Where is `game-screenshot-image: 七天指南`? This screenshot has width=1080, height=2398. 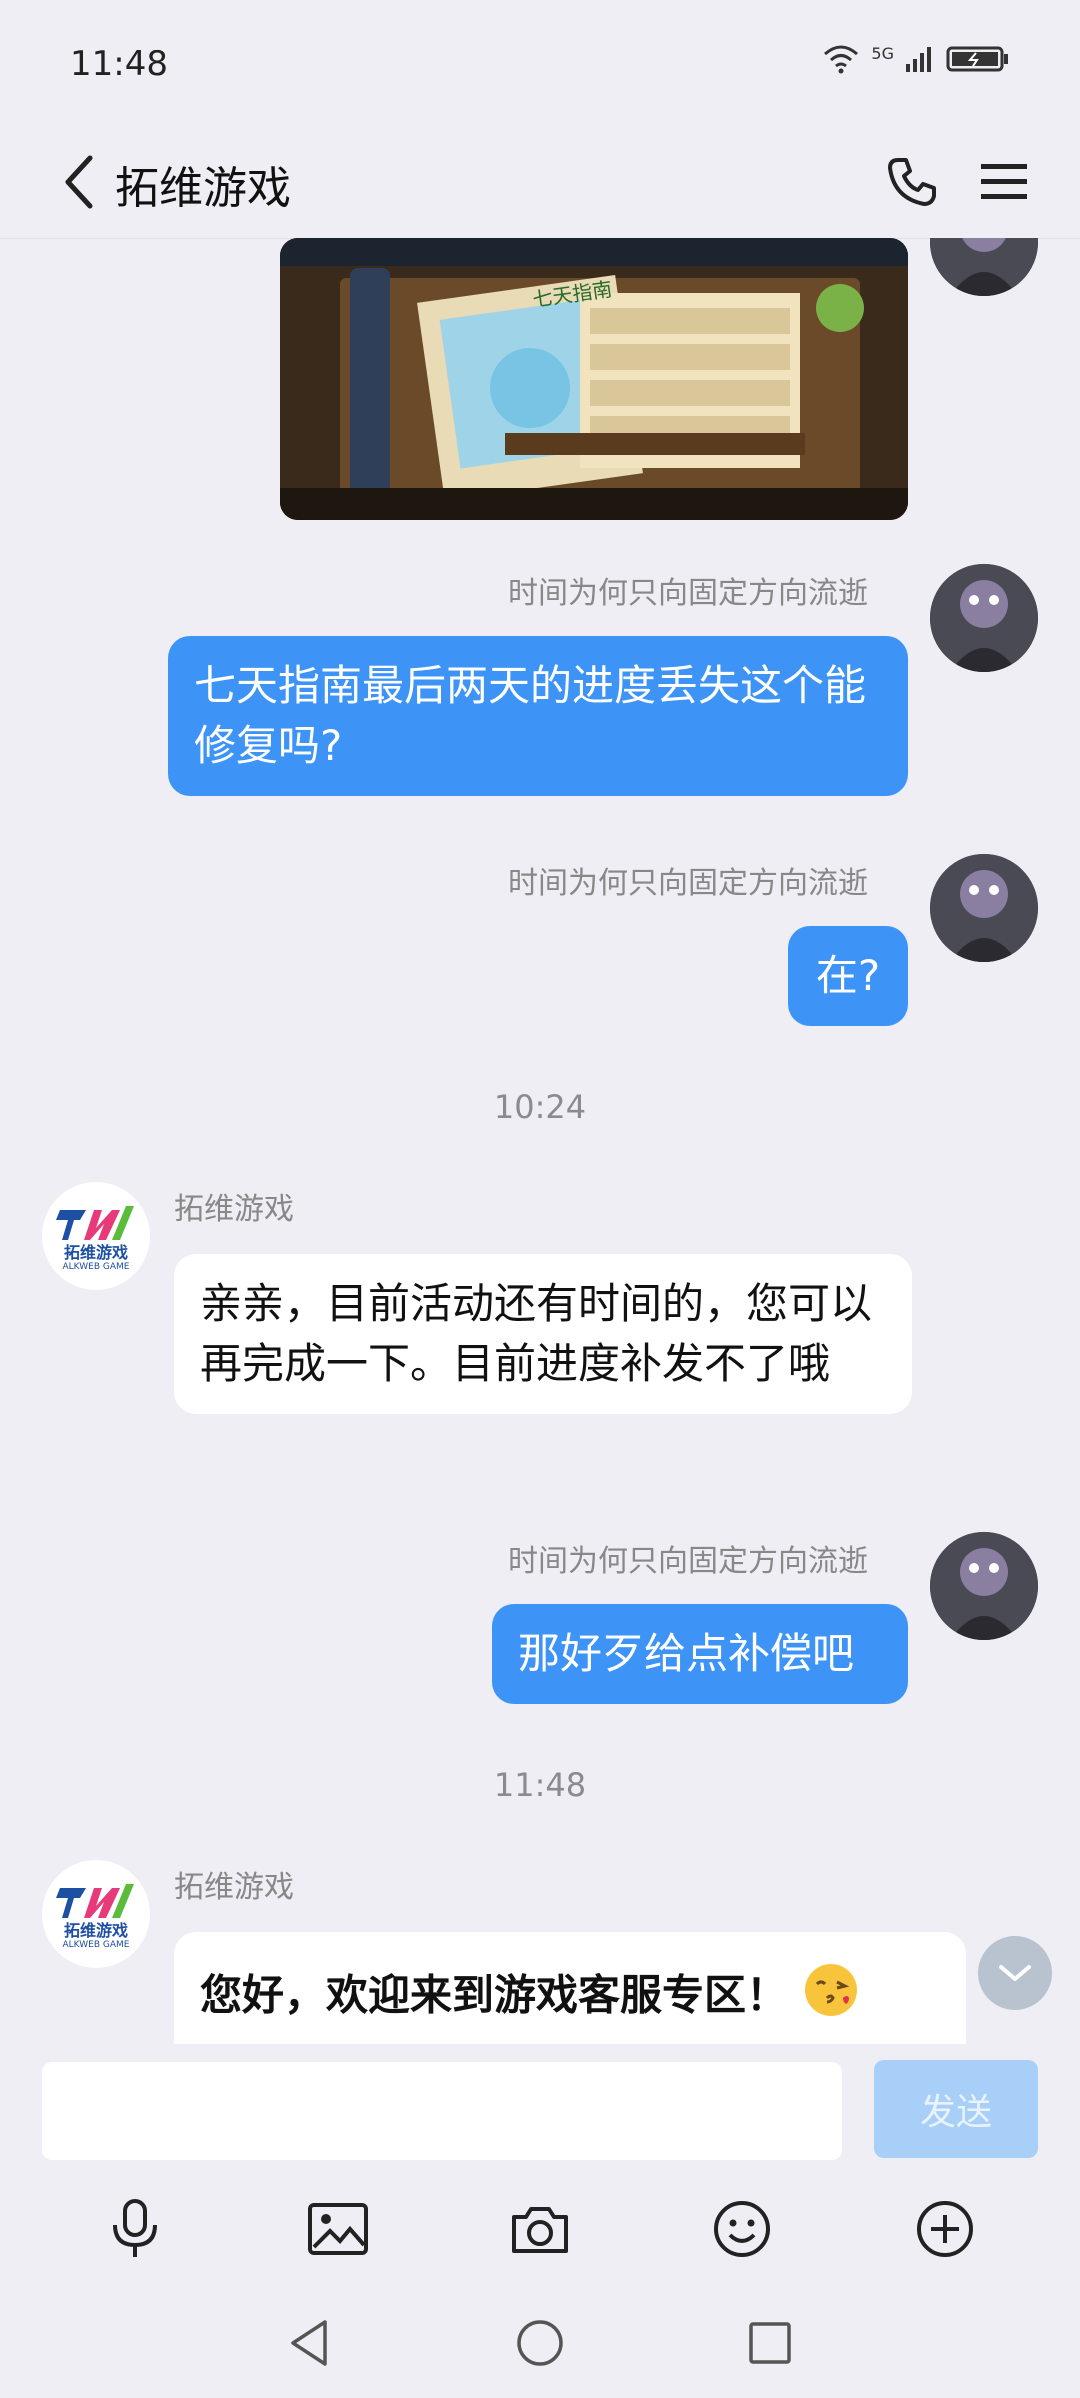 game-screenshot-image: 七天指南 is located at coordinates (594, 379).